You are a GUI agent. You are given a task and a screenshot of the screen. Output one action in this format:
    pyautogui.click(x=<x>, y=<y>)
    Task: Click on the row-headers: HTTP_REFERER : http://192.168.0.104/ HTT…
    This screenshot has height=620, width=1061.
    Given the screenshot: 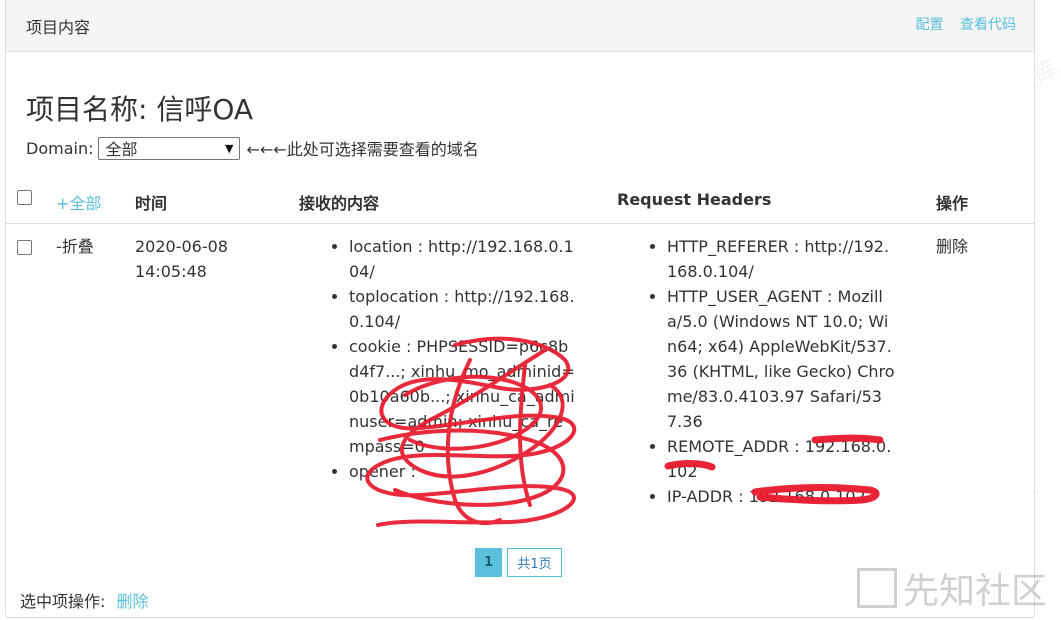 What is the action you would take?
    pyautogui.click(x=771, y=371)
    